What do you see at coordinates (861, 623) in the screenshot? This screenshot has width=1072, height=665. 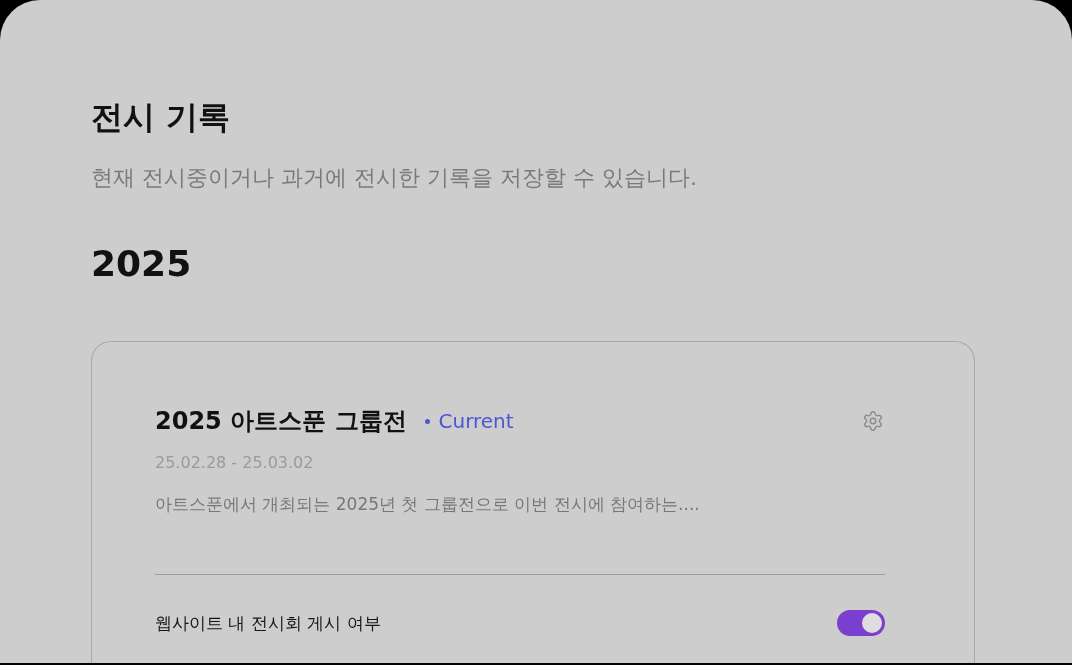 I see `toggle-switch` at bounding box center [861, 623].